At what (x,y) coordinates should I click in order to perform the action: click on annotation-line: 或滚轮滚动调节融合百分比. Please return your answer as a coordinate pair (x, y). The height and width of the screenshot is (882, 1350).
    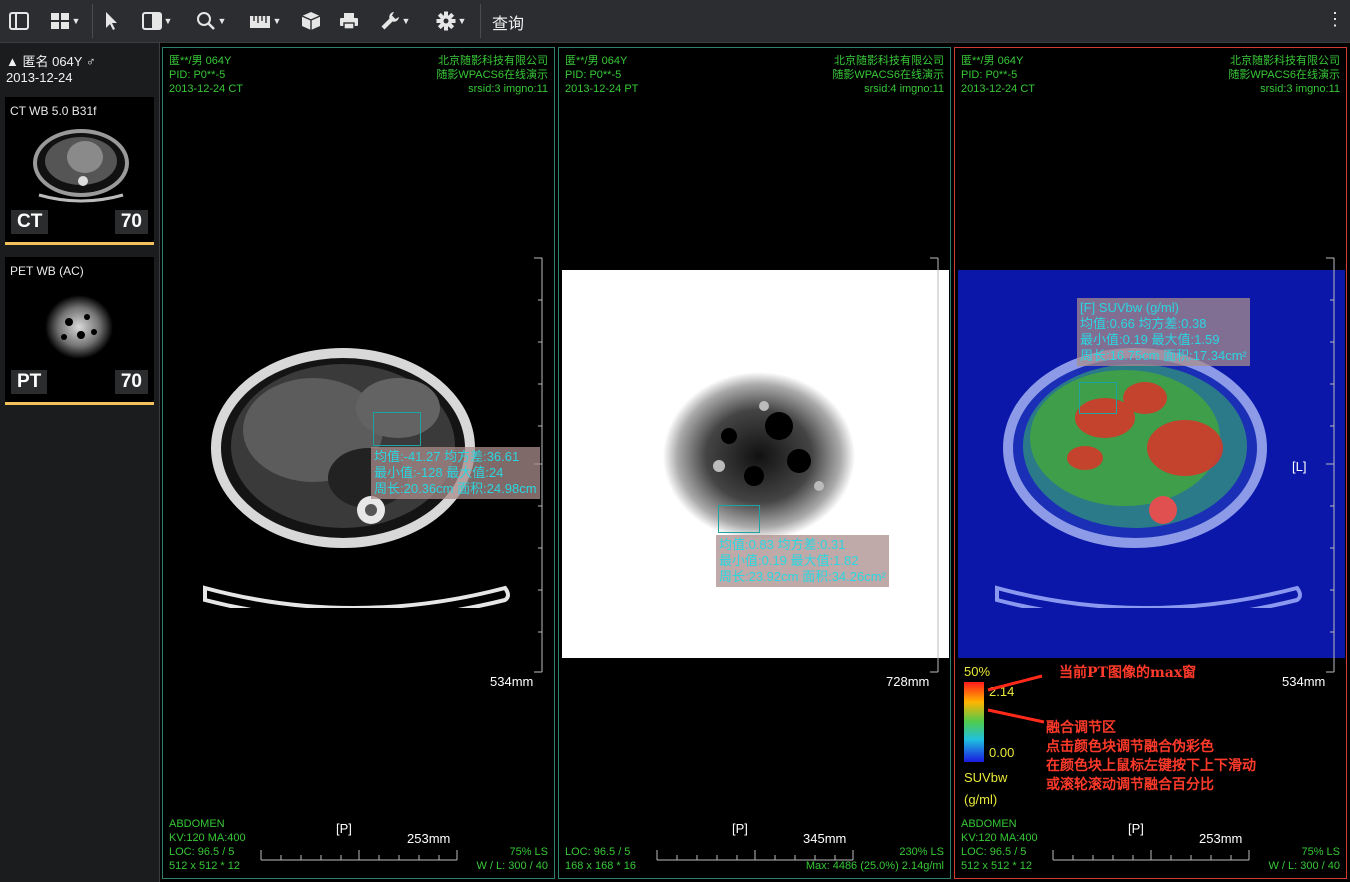
    Looking at the image, I should click on (1130, 785).